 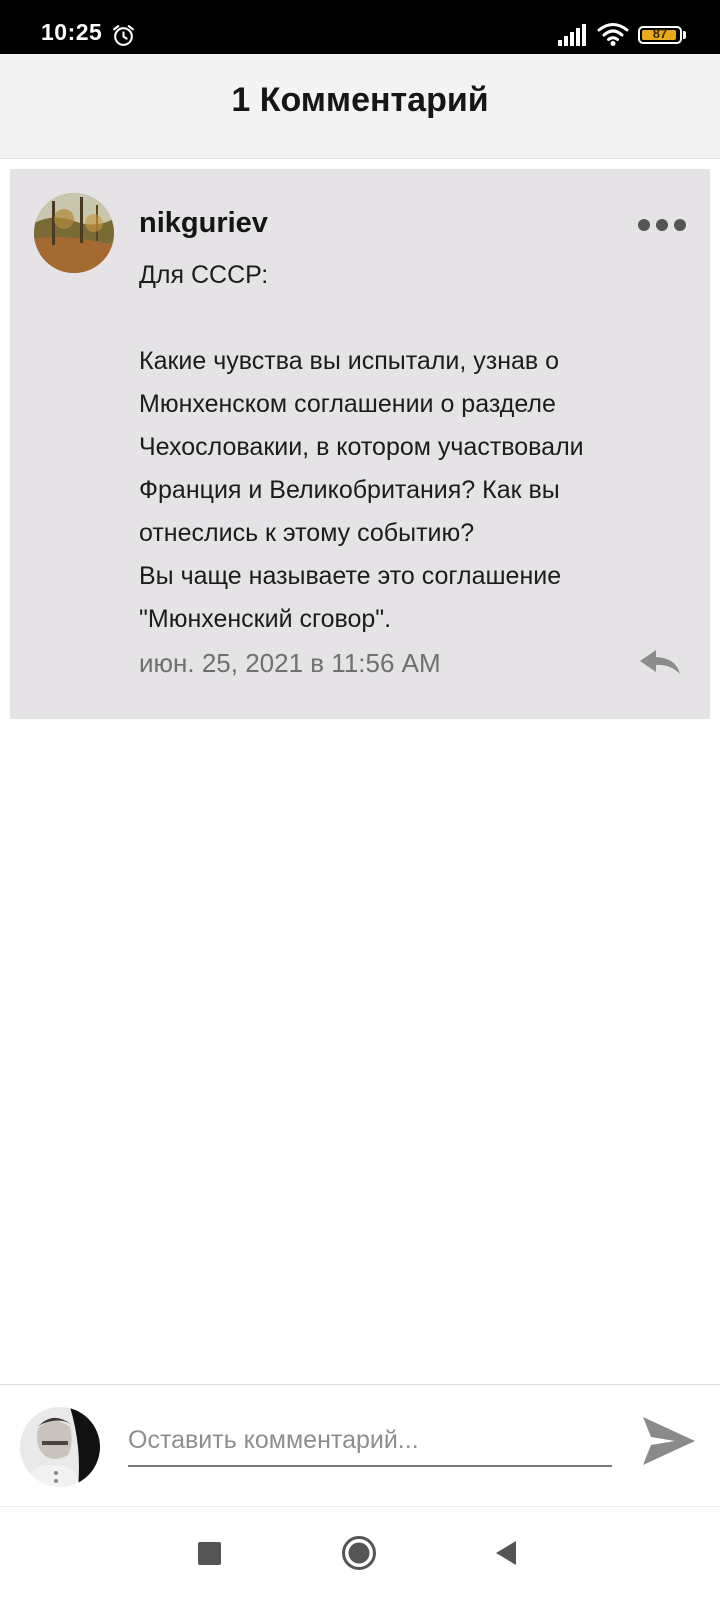 What do you see at coordinates (506, 1553) in the screenshot?
I see `back-icon` at bounding box center [506, 1553].